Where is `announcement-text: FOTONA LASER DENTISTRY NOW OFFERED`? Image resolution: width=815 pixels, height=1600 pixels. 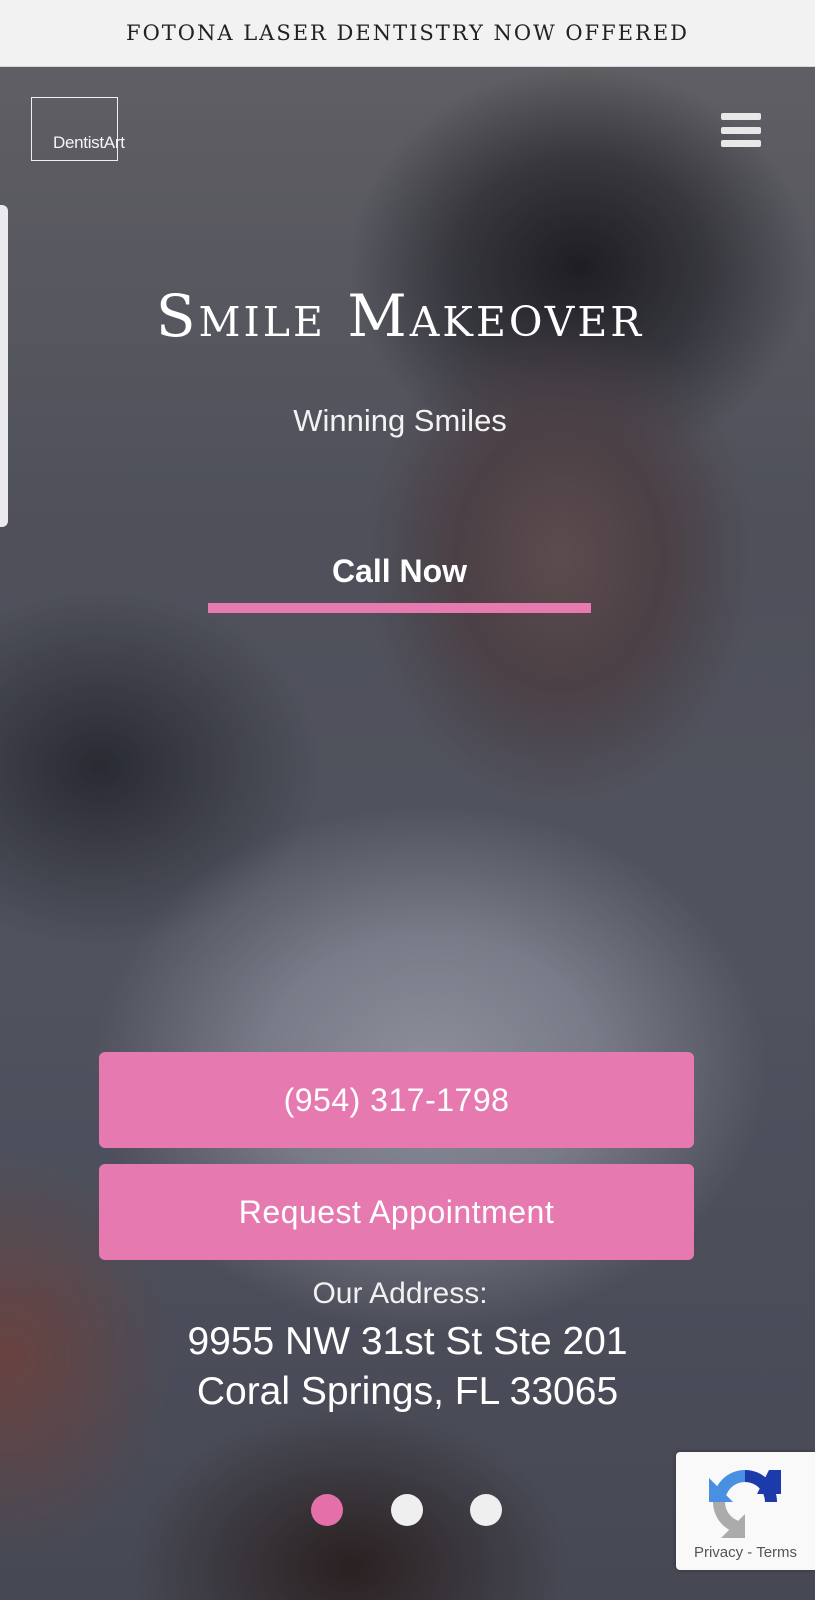 announcement-text: FOTONA LASER DENTISTRY NOW OFFERED is located at coordinates (407, 33).